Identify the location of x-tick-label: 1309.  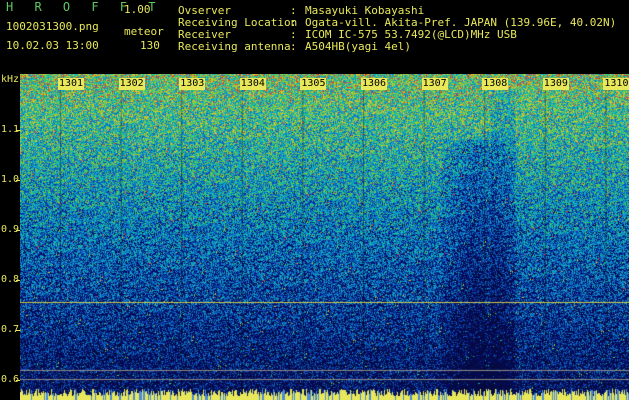
(555, 84).